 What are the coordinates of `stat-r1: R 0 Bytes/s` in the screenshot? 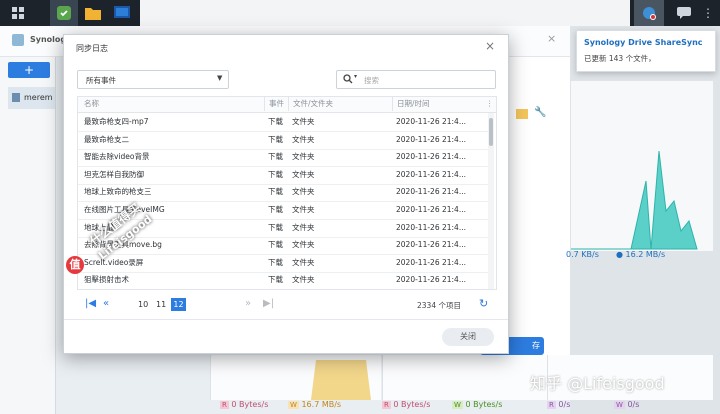 It's located at (244, 404).